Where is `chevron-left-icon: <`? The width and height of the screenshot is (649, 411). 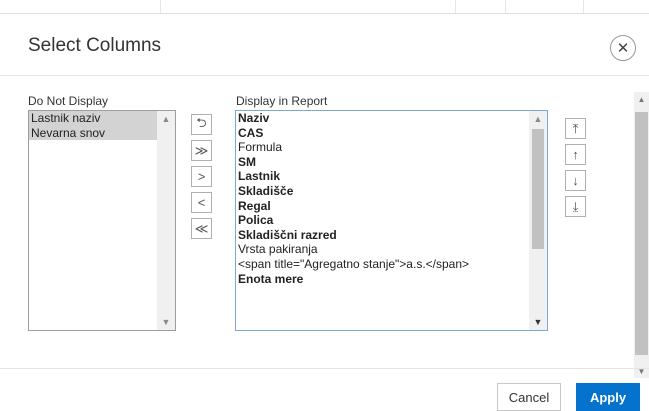
chevron-left-icon: < is located at coordinates (201, 202).